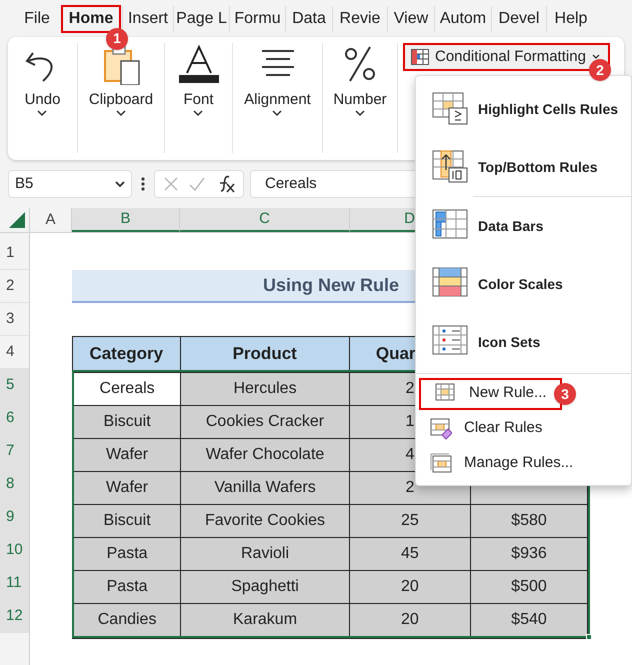 This screenshot has width=632, height=665. Describe the element at coordinates (265, 587) in the screenshot. I see `table-cell: Spaghetti` at that location.